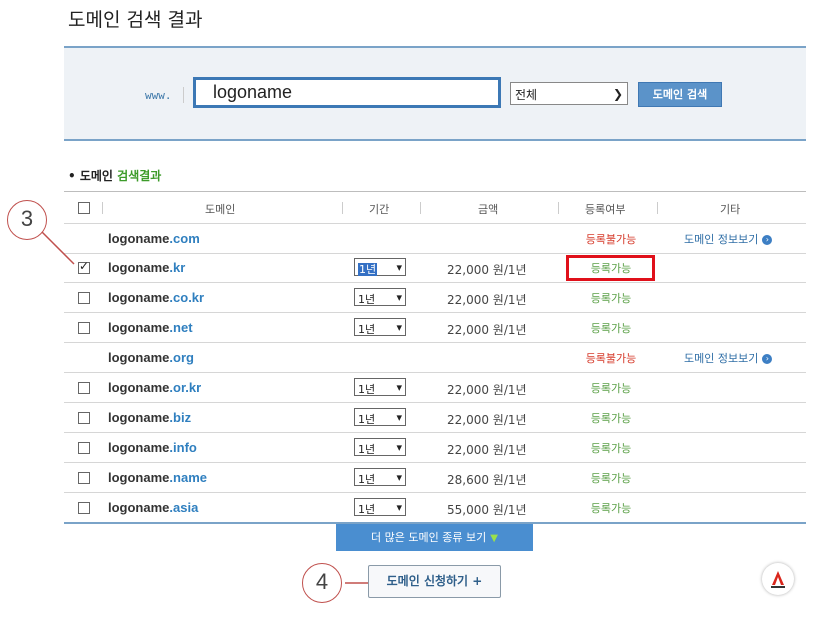 Image resolution: width=816 pixels, height=620 pixels. Describe the element at coordinates (58, 248) in the screenshot. I see `step-3-connector` at that location.